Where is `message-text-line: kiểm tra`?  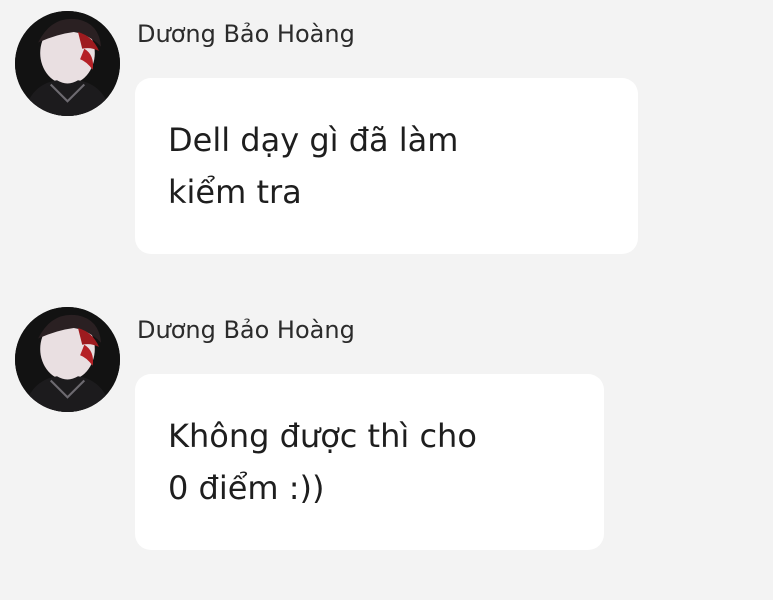 message-text-line: kiểm tra is located at coordinates (235, 192).